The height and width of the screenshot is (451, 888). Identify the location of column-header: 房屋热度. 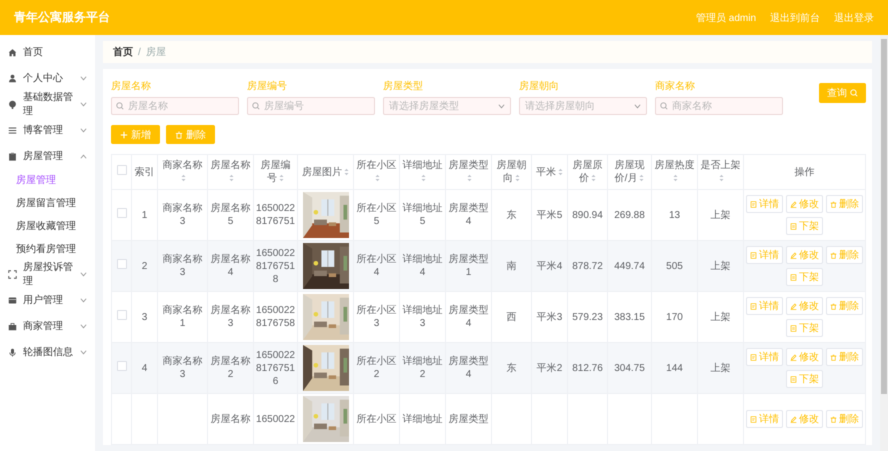
(675, 172).